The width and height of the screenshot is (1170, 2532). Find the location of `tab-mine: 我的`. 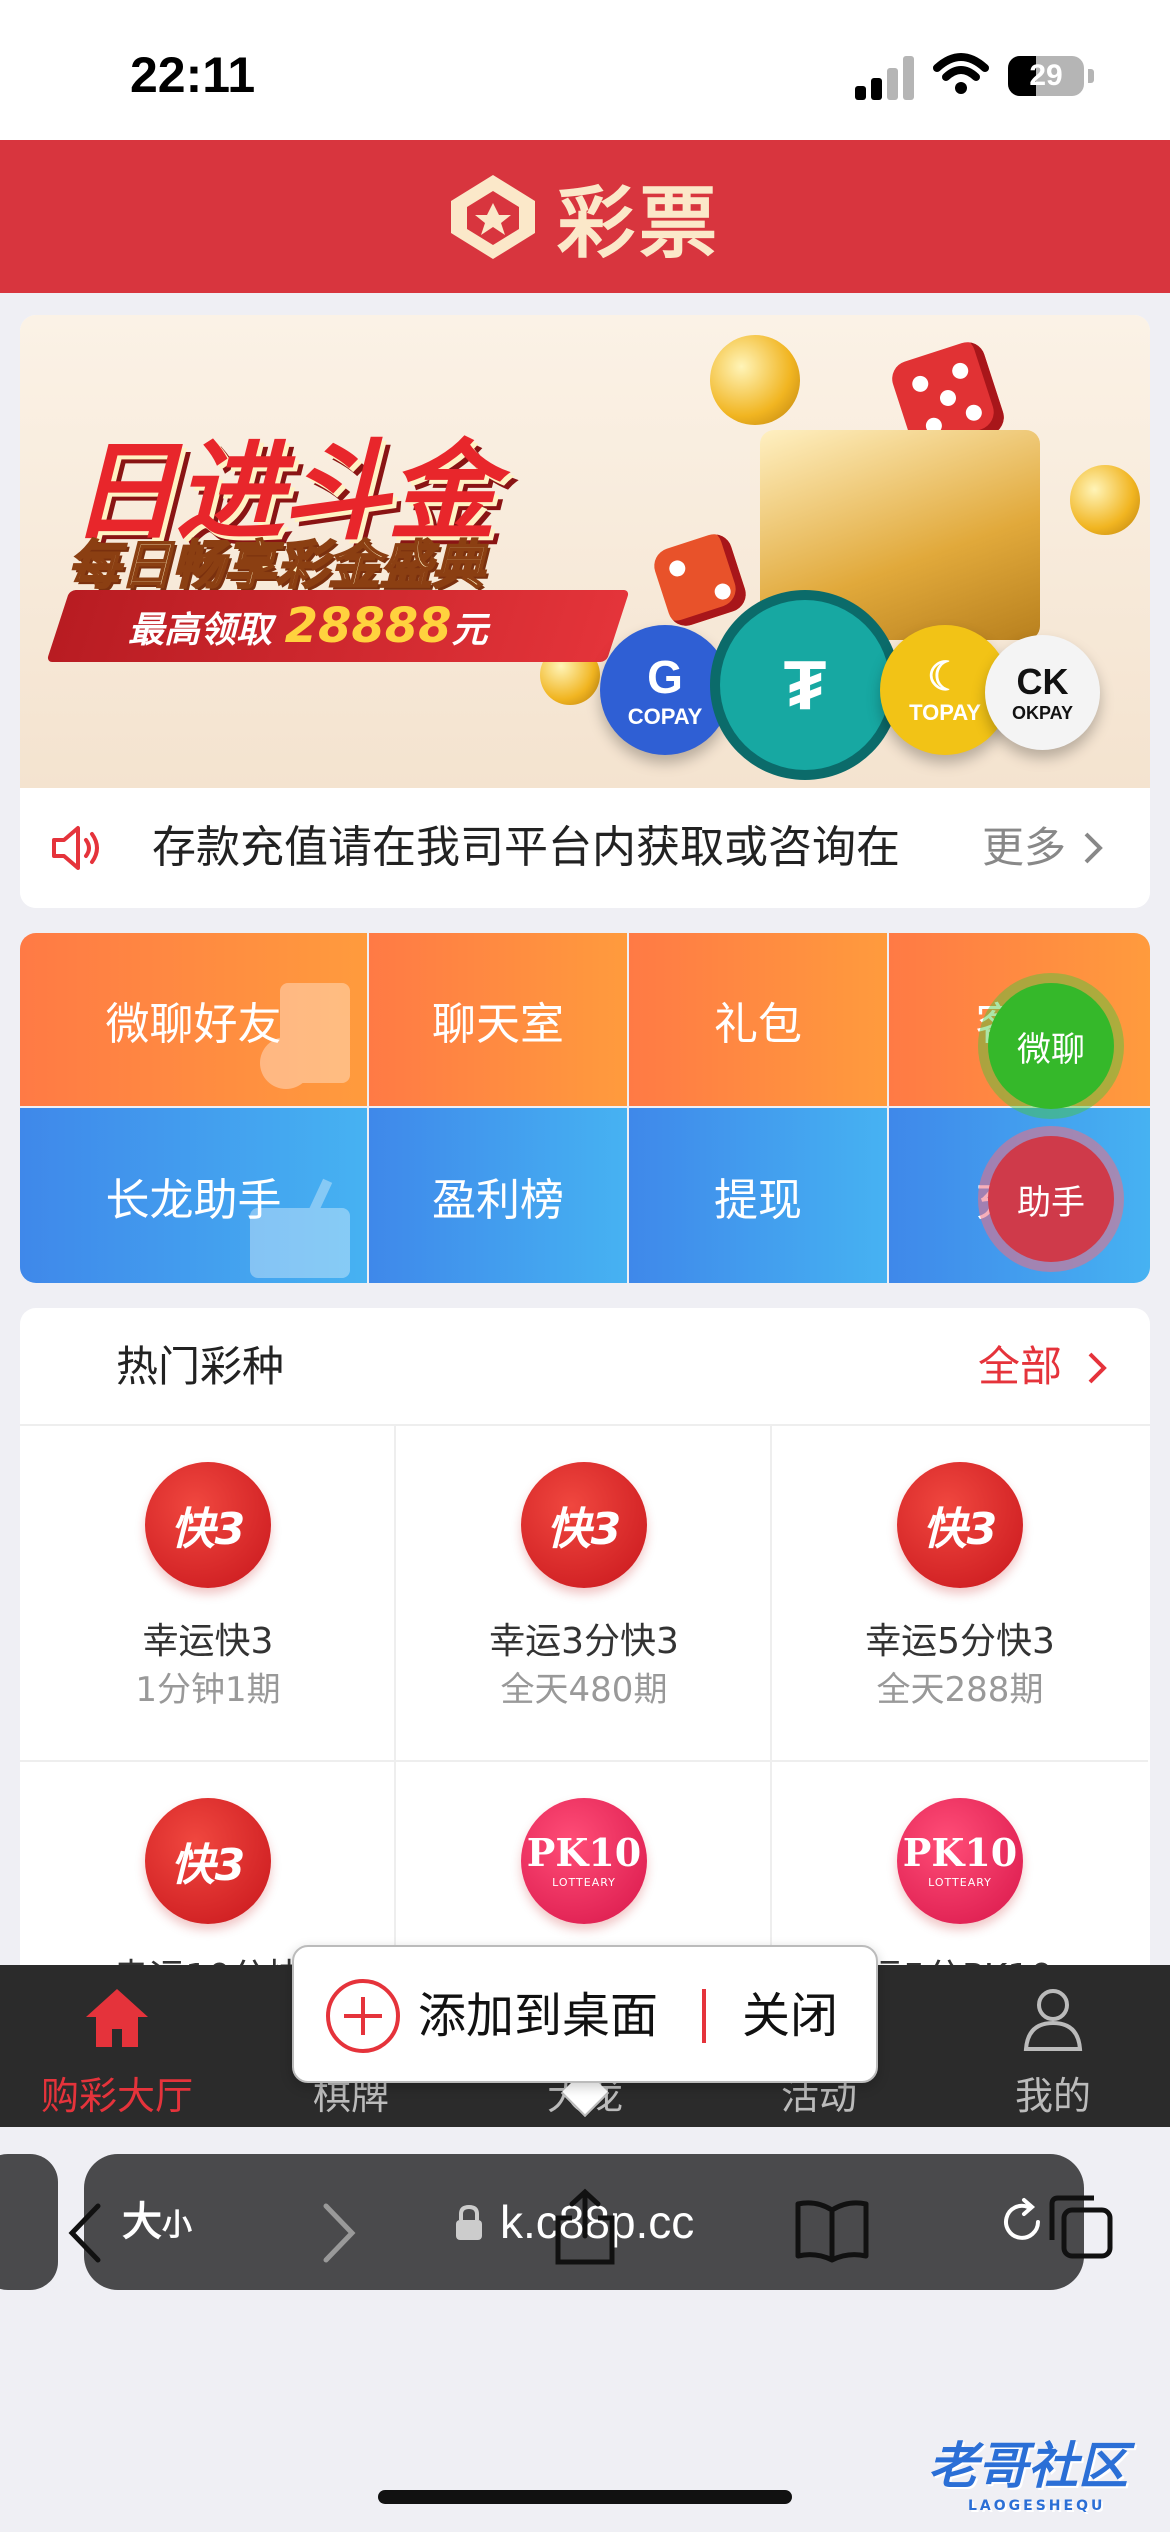

tab-mine: 我的 is located at coordinates (1053, 2046).